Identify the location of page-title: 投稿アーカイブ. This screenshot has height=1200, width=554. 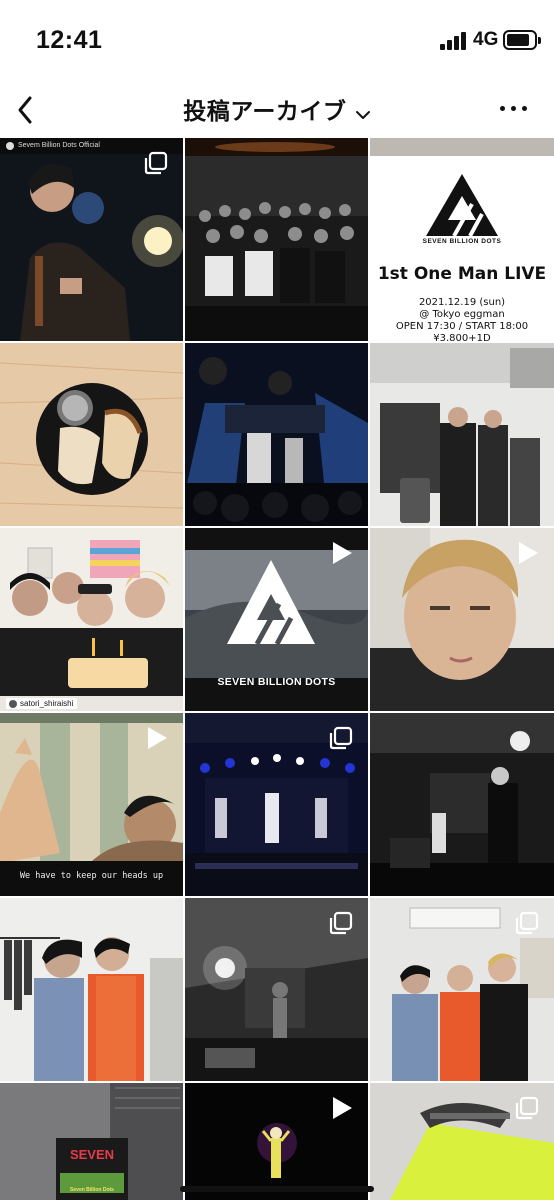
(265, 112).